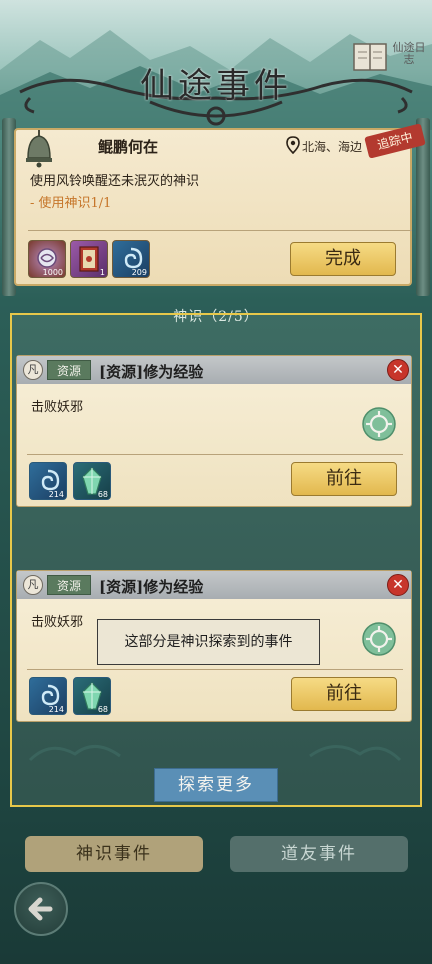 Image resolution: width=432 pixels, height=964 pixels. Describe the element at coordinates (214, 431) in the screenshot. I see `event-card: 凡 资源 [资源]修为经验 ✕ 击败妖邪 214 68 前往` at that location.